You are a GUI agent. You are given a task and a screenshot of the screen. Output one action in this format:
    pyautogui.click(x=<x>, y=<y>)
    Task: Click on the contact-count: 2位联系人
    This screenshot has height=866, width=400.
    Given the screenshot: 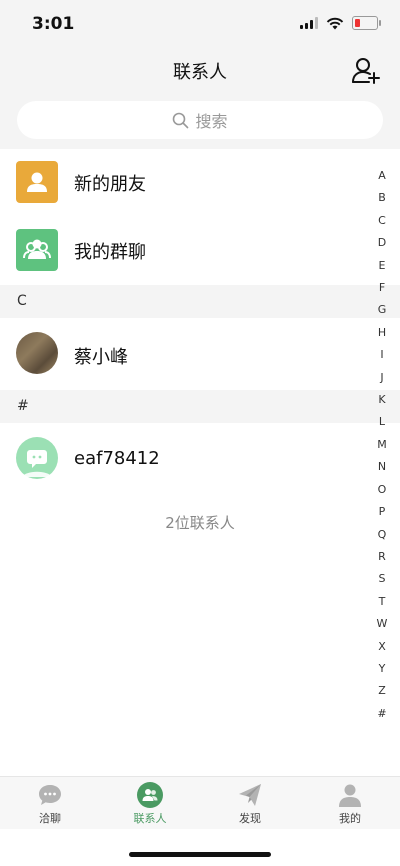 What is the action you would take?
    pyautogui.click(x=200, y=523)
    